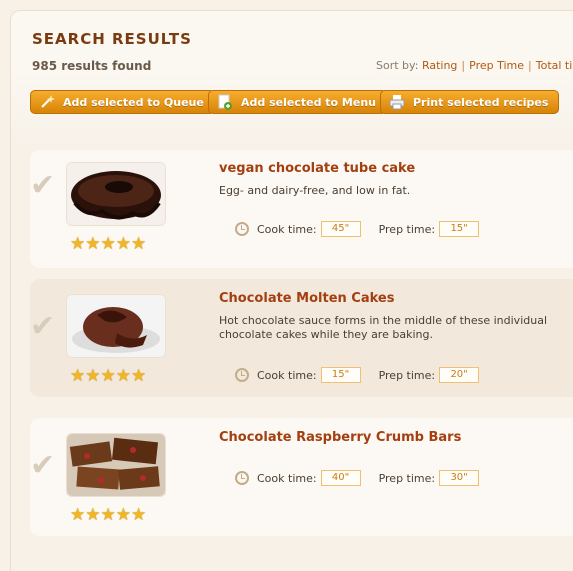 This screenshot has width=573, height=571. What do you see at coordinates (133, 102) in the screenshot?
I see `add-to-queue-label: Add selected to Queue` at bounding box center [133, 102].